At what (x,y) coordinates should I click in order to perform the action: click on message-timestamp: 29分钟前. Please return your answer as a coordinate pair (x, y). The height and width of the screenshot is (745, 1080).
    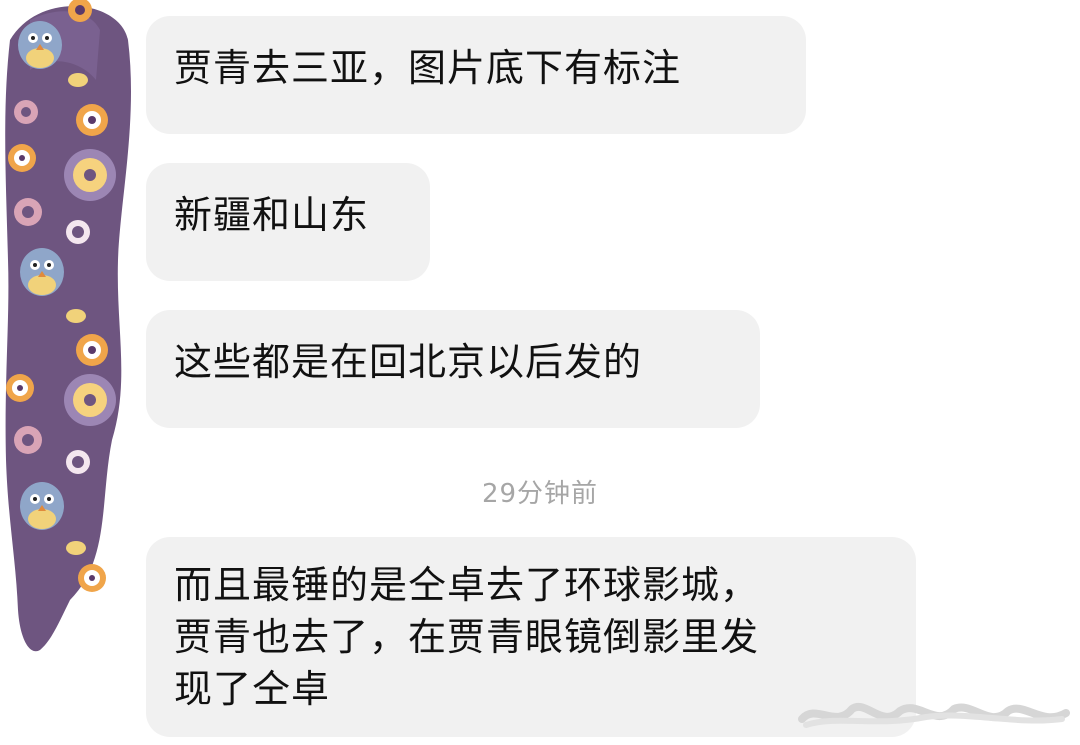
    Looking at the image, I should click on (540, 494).